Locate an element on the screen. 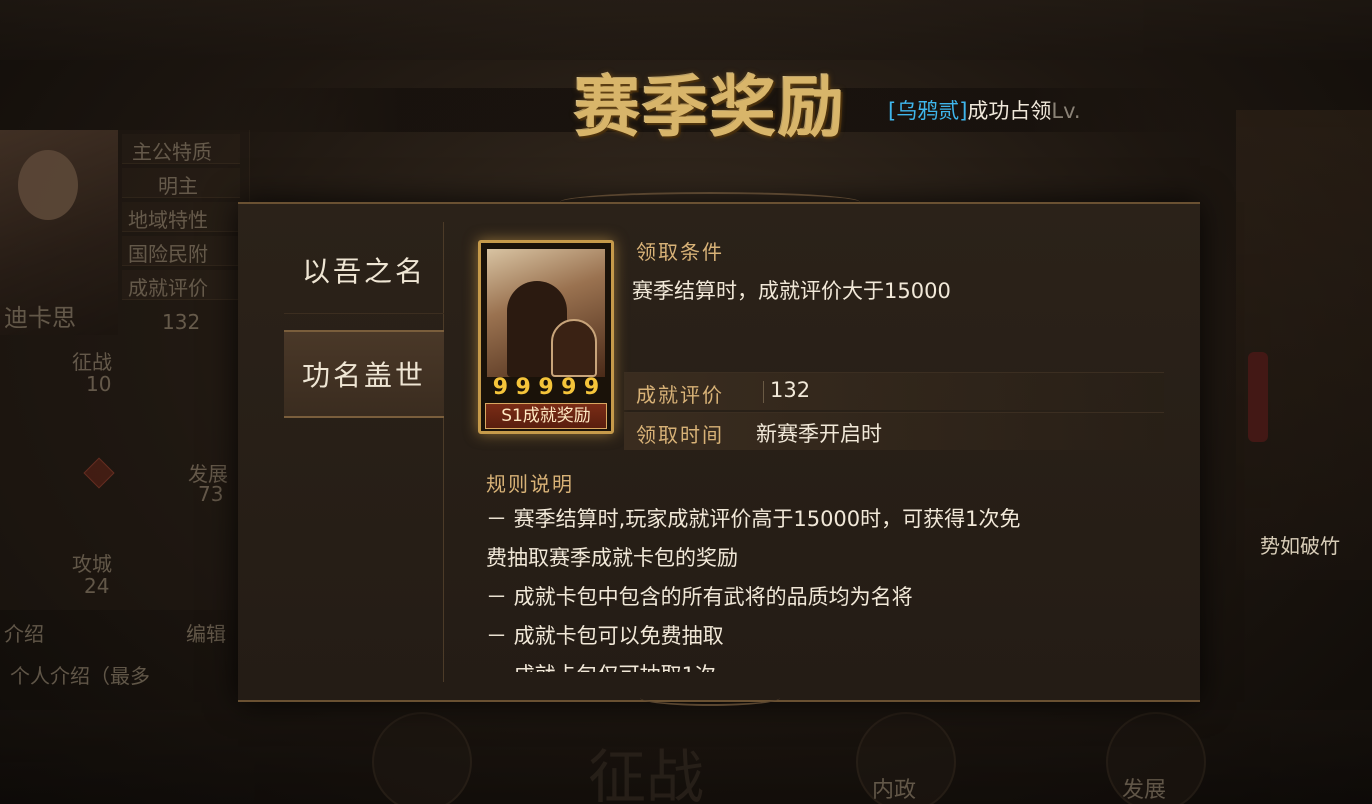 Image resolution: width=1372 pixels, height=804 pixels. reward-tabs: 以吾之名 功名盖世 is located at coordinates (364, 452).